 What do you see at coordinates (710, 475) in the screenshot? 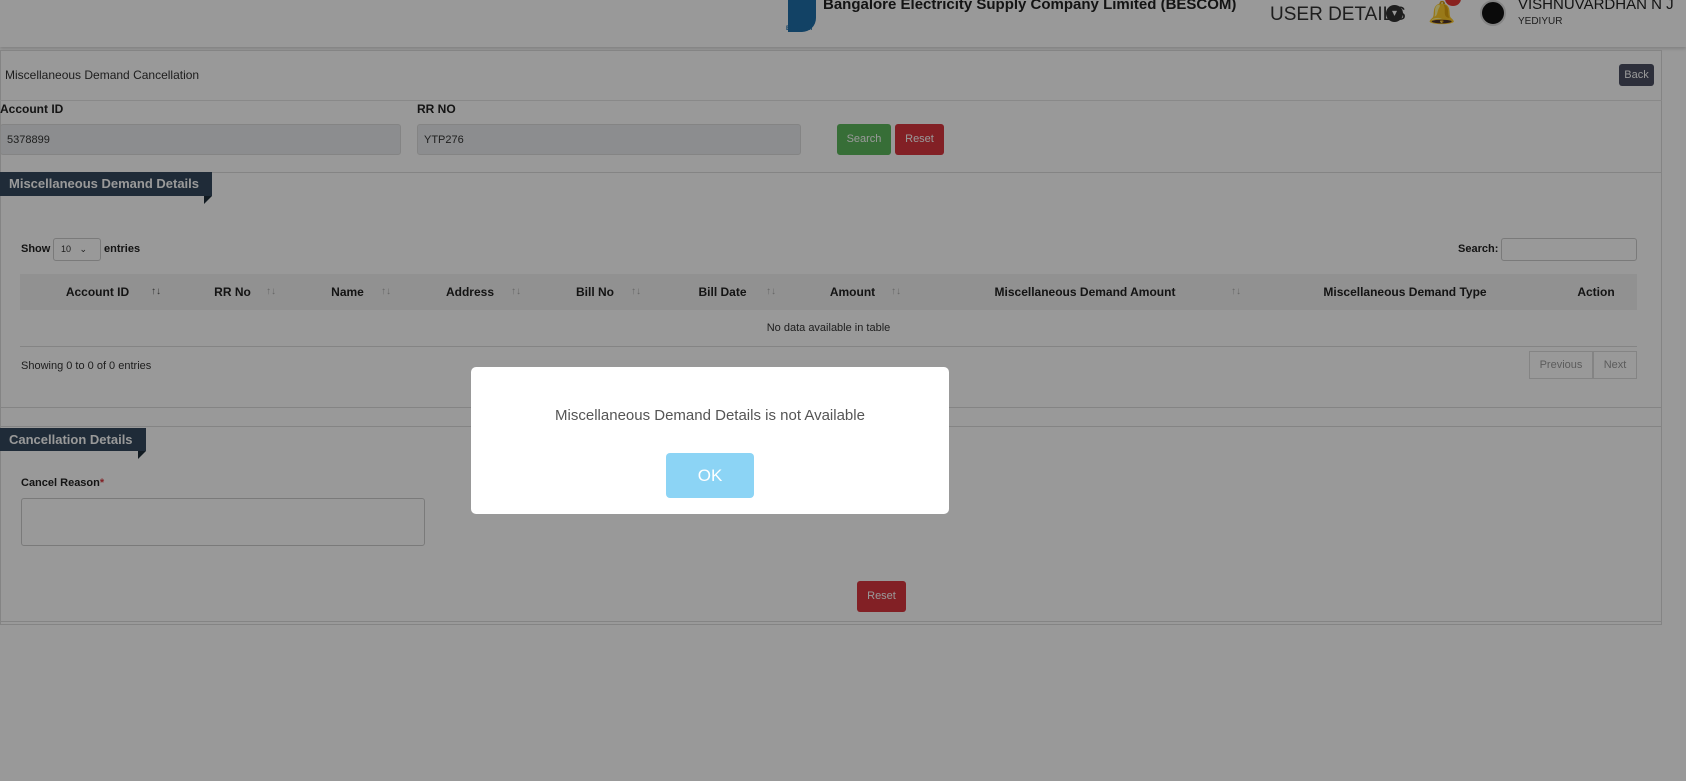
I see `ok-button: OK` at bounding box center [710, 475].